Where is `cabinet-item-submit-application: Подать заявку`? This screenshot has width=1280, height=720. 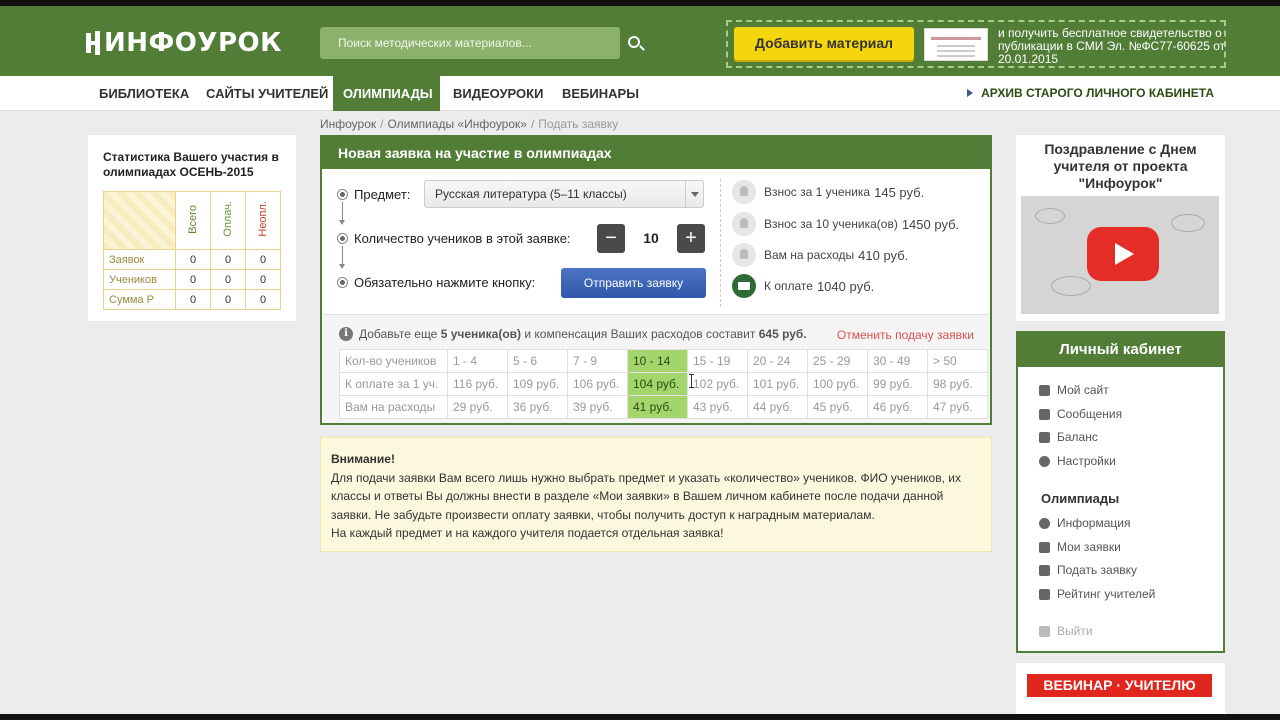 cabinet-item-submit-application: Подать заявку is located at coordinates (1088, 570).